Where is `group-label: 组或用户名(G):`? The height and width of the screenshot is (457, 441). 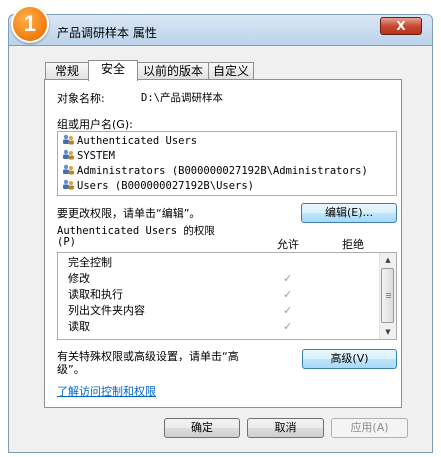
group-label: 组或用户名(G): is located at coordinates (95, 124).